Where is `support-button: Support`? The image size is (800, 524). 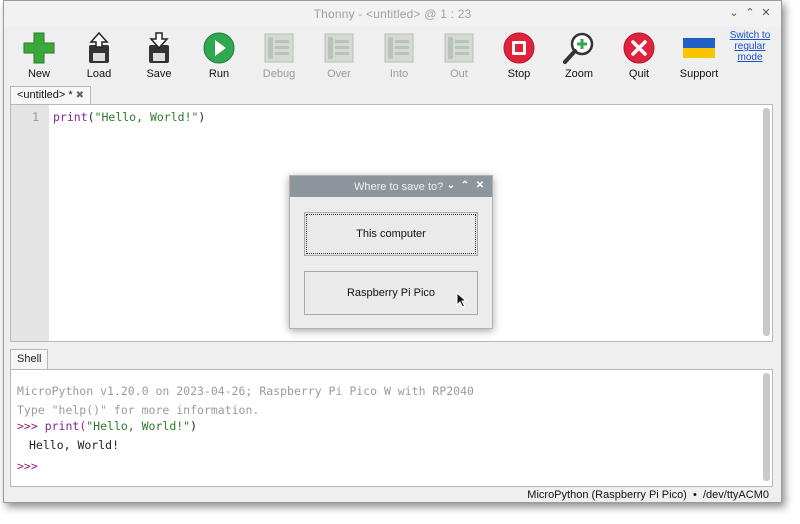
support-button: Support is located at coordinates (699, 57).